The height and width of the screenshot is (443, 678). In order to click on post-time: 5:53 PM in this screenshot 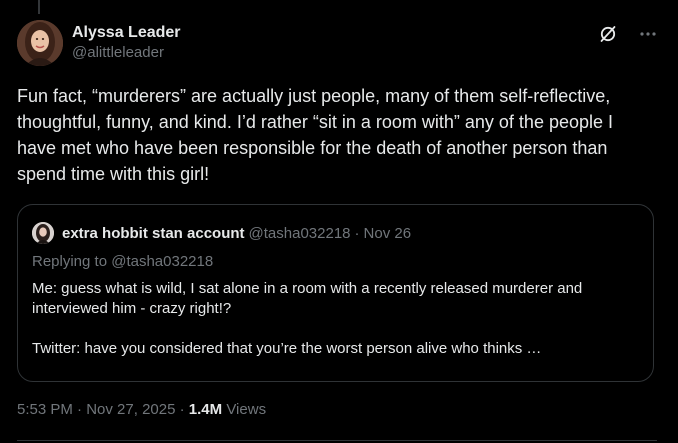, I will do `click(45, 409)`.